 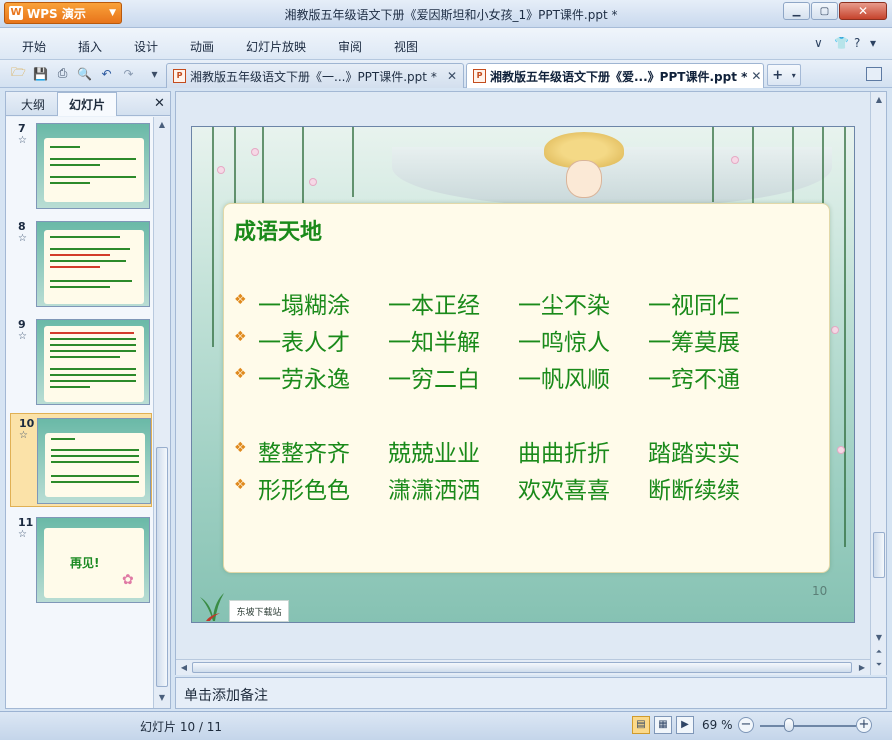 What do you see at coordinates (864, 725) in the screenshot?
I see `zoom-in-button: +` at bounding box center [864, 725].